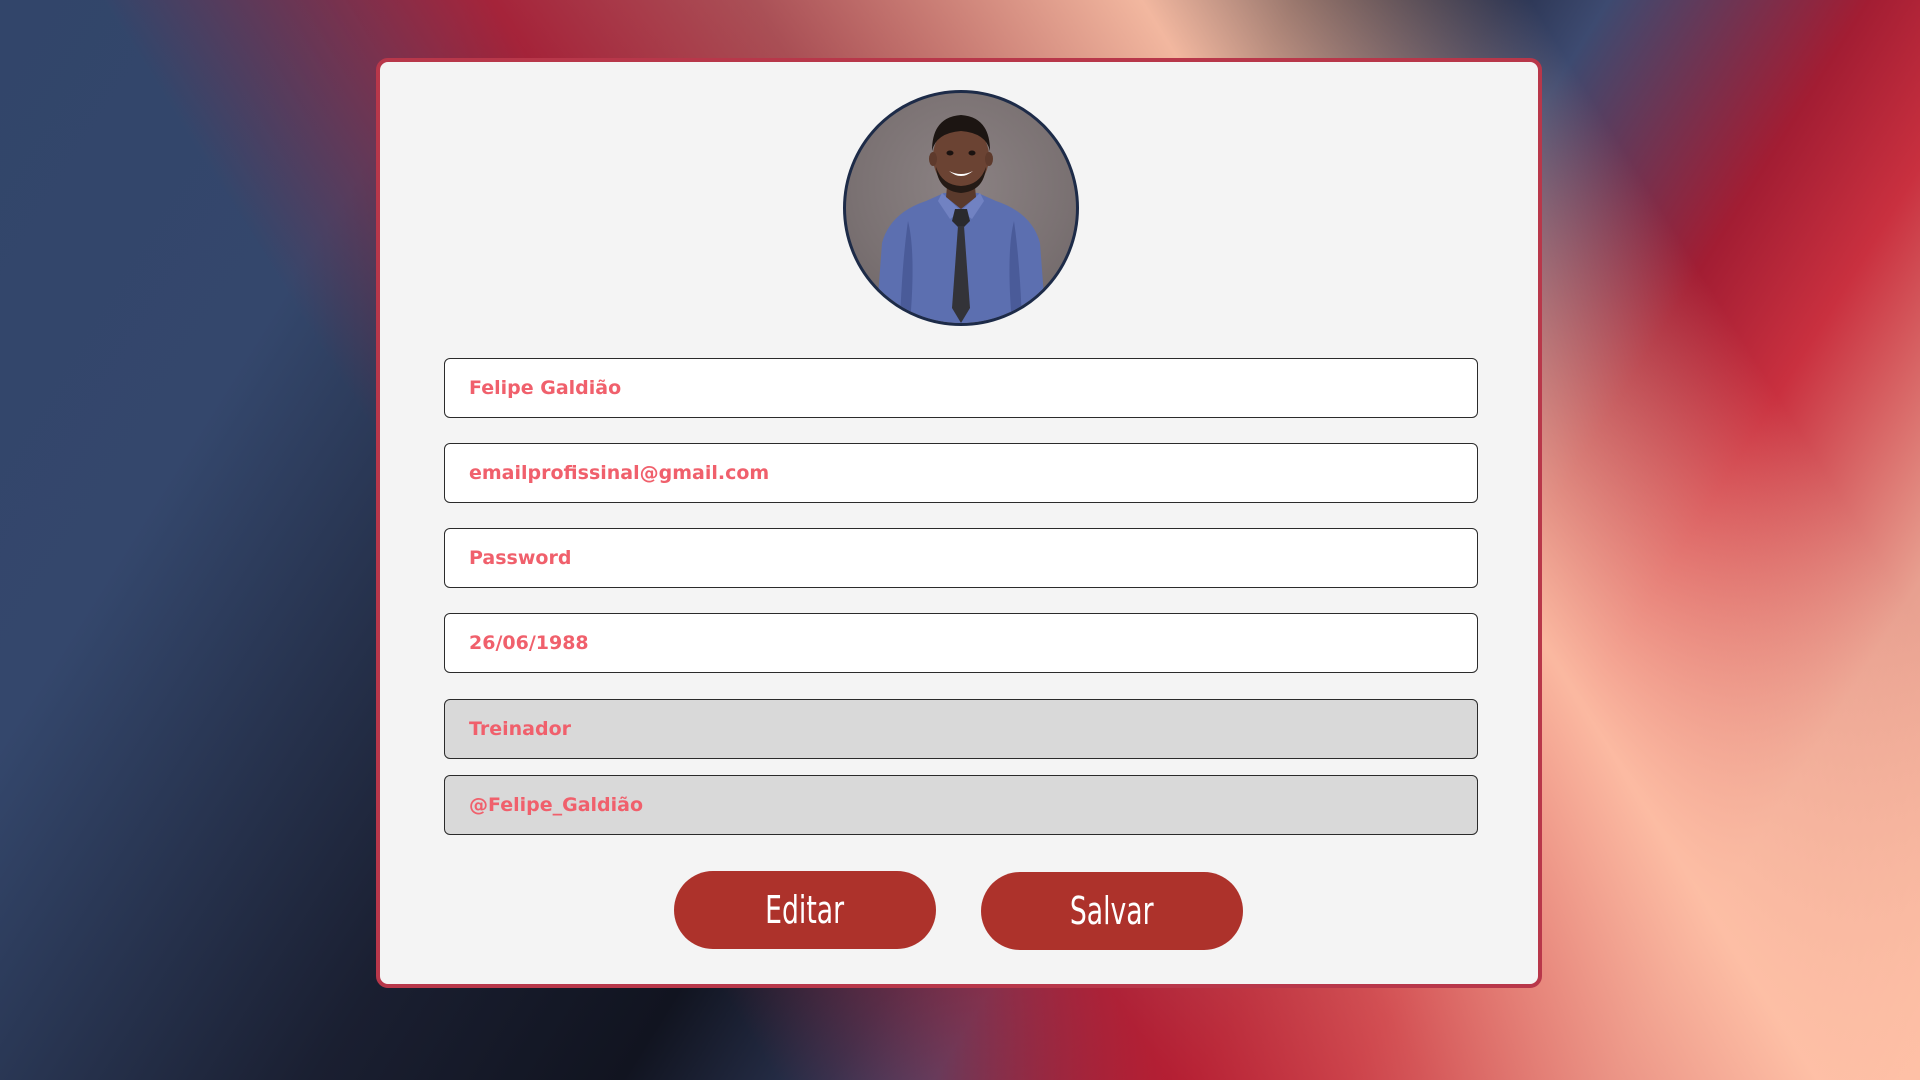  What do you see at coordinates (961, 219) in the screenshot?
I see `person-photo-icon` at bounding box center [961, 219].